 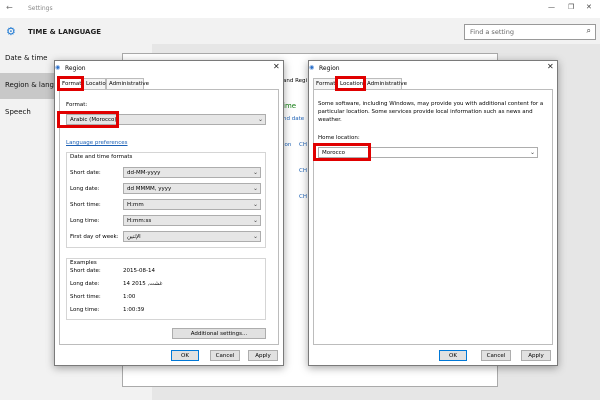 What do you see at coordinates (26, 58) in the screenshot?
I see `sidebar-item-label: Date & time` at bounding box center [26, 58].